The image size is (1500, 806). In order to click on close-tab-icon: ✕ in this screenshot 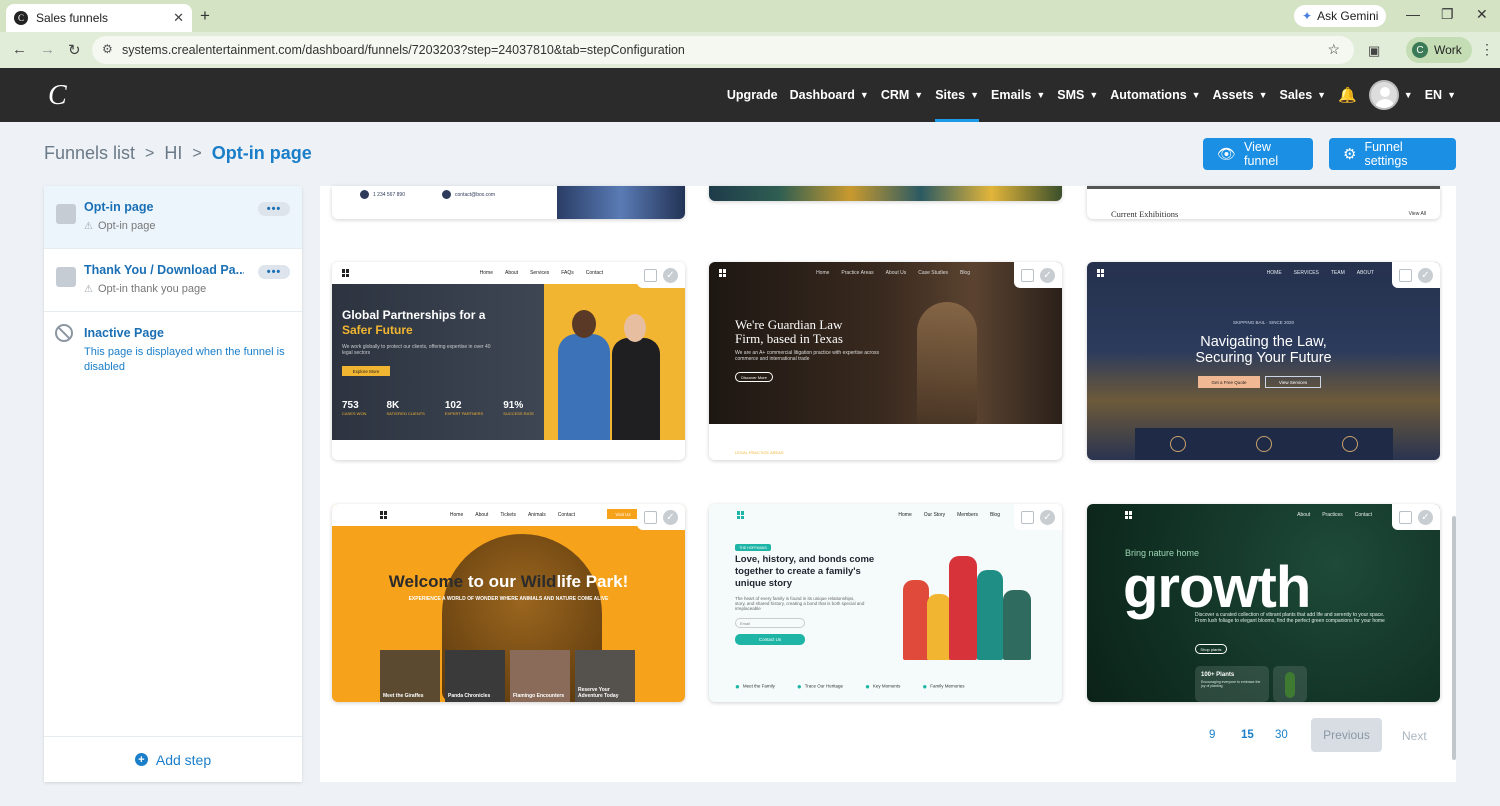, I will do `click(178, 18)`.